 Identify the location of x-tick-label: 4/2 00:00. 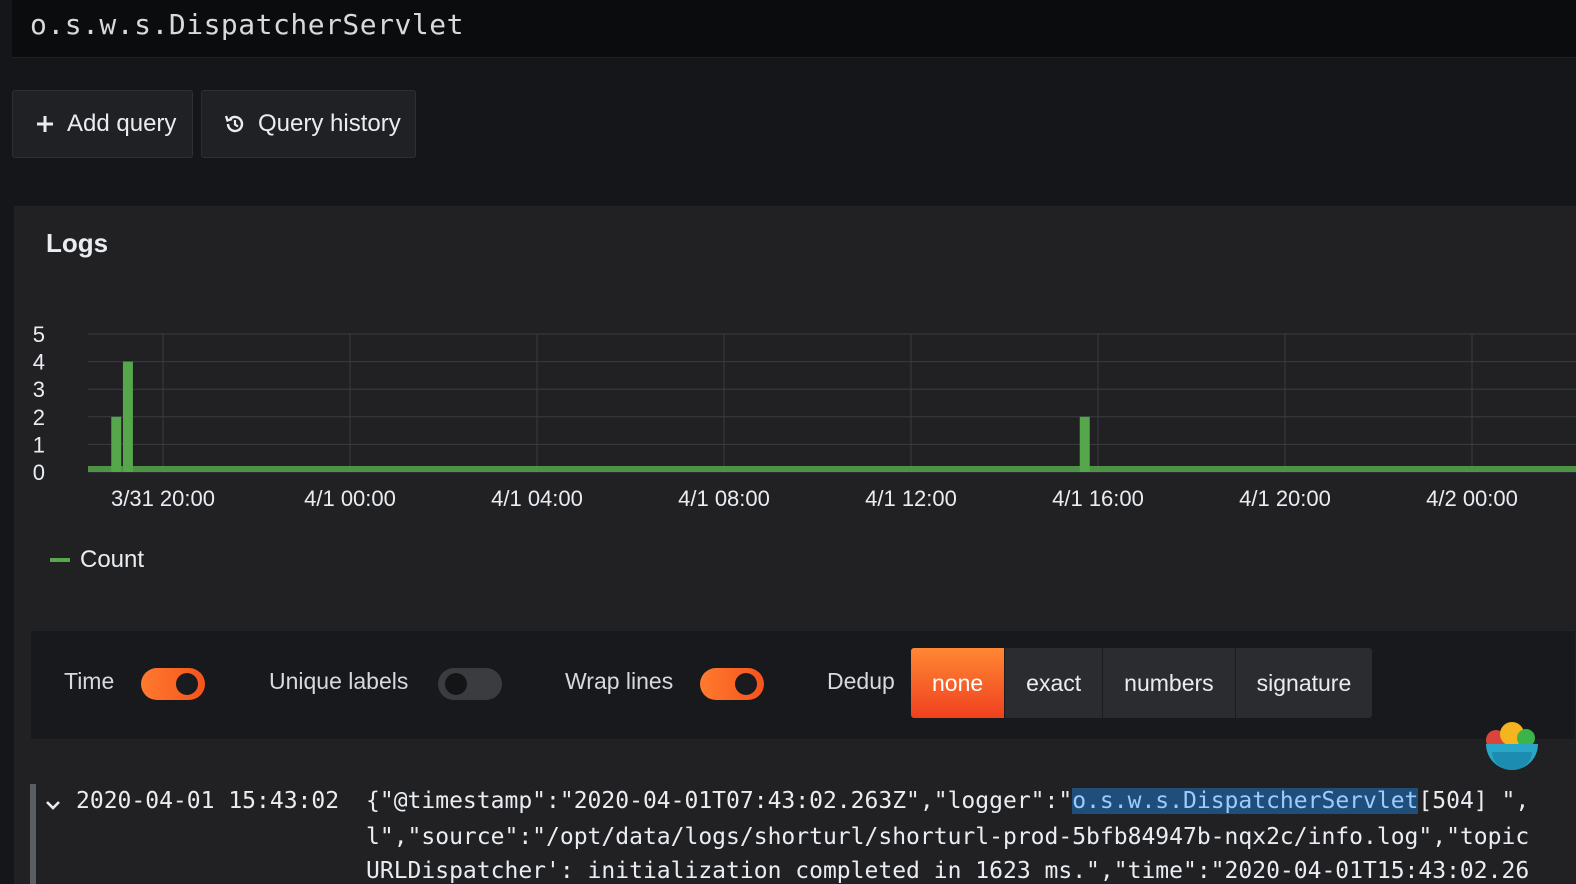
(1472, 498).